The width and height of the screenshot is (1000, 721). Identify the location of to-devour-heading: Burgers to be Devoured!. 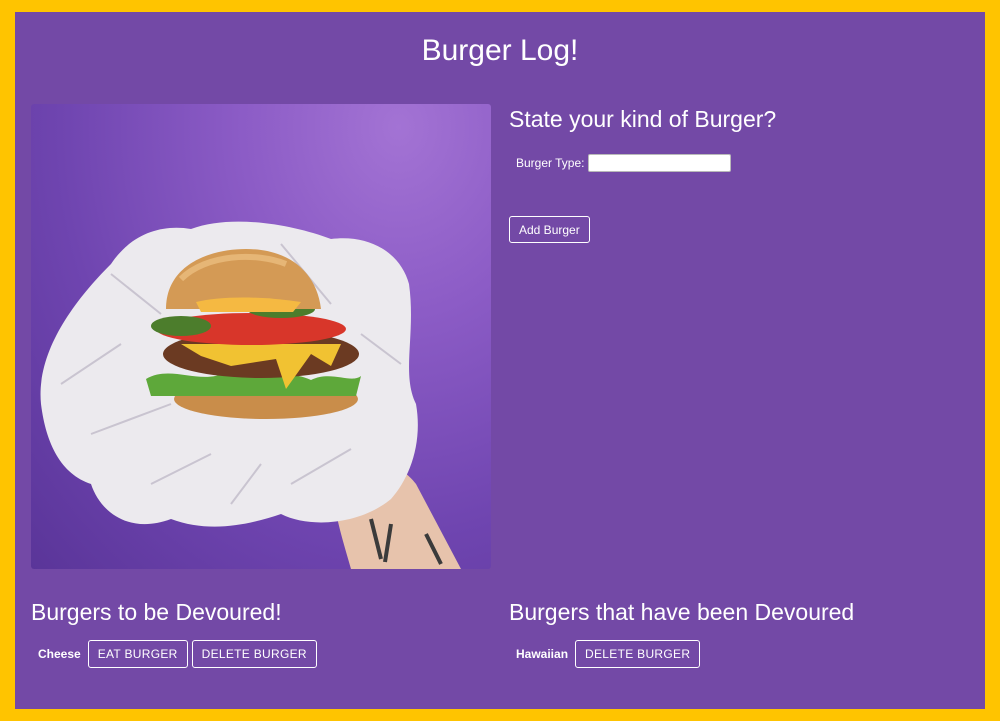
(156, 612).